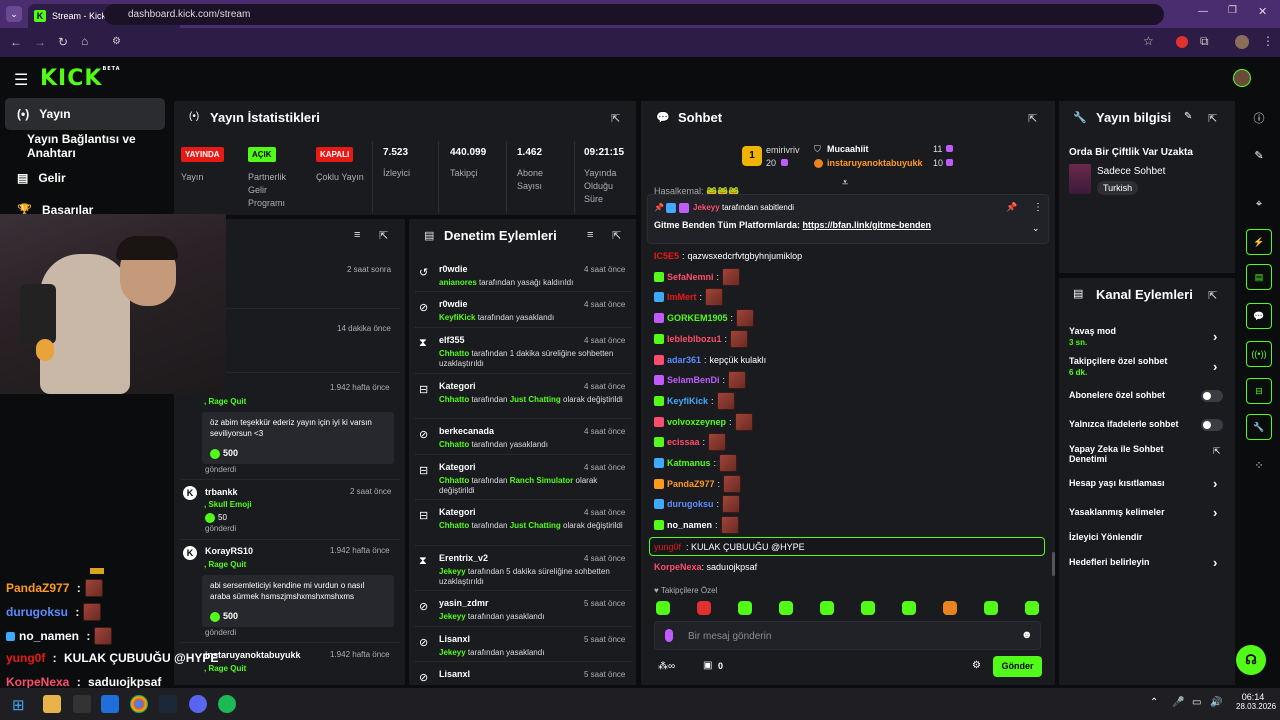 This screenshot has width=1280, height=720. Describe the element at coordinates (1203, 11) in the screenshot. I see `minimize-icon: —` at that location.